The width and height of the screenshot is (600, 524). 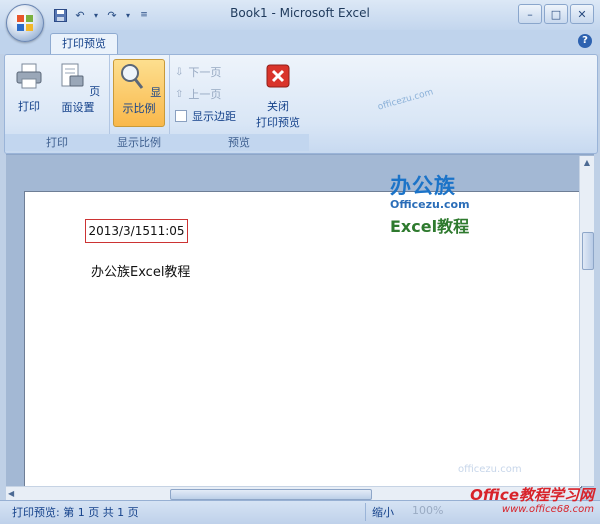 I want to click on previous-page-icon: ⇧, so click(x=179, y=94).